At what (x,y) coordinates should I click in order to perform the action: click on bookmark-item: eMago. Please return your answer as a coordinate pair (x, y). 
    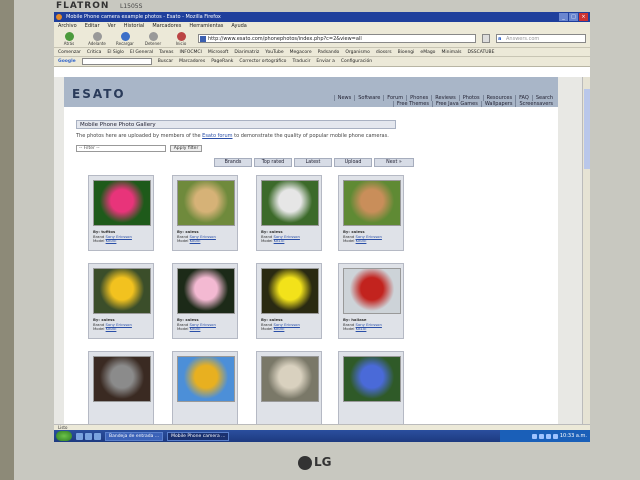
    Looking at the image, I should click on (427, 52).